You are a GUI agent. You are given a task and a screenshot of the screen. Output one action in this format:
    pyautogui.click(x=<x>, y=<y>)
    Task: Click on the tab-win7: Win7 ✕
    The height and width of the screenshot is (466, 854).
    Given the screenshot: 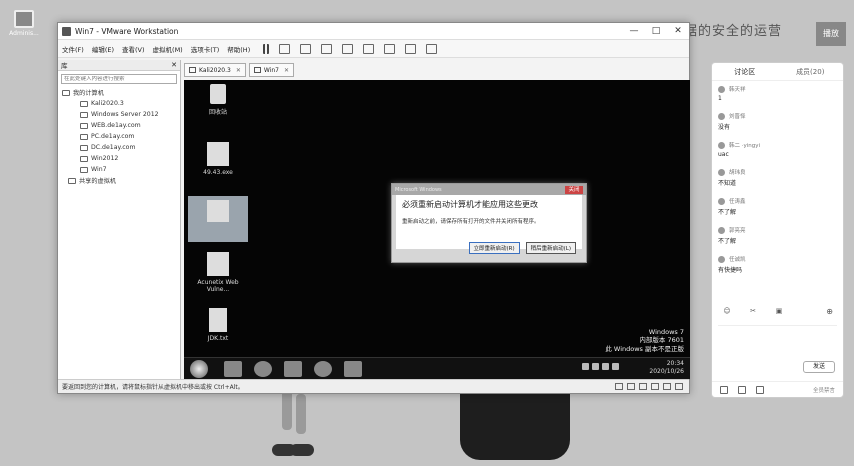 What is the action you would take?
    pyautogui.click(x=271, y=70)
    